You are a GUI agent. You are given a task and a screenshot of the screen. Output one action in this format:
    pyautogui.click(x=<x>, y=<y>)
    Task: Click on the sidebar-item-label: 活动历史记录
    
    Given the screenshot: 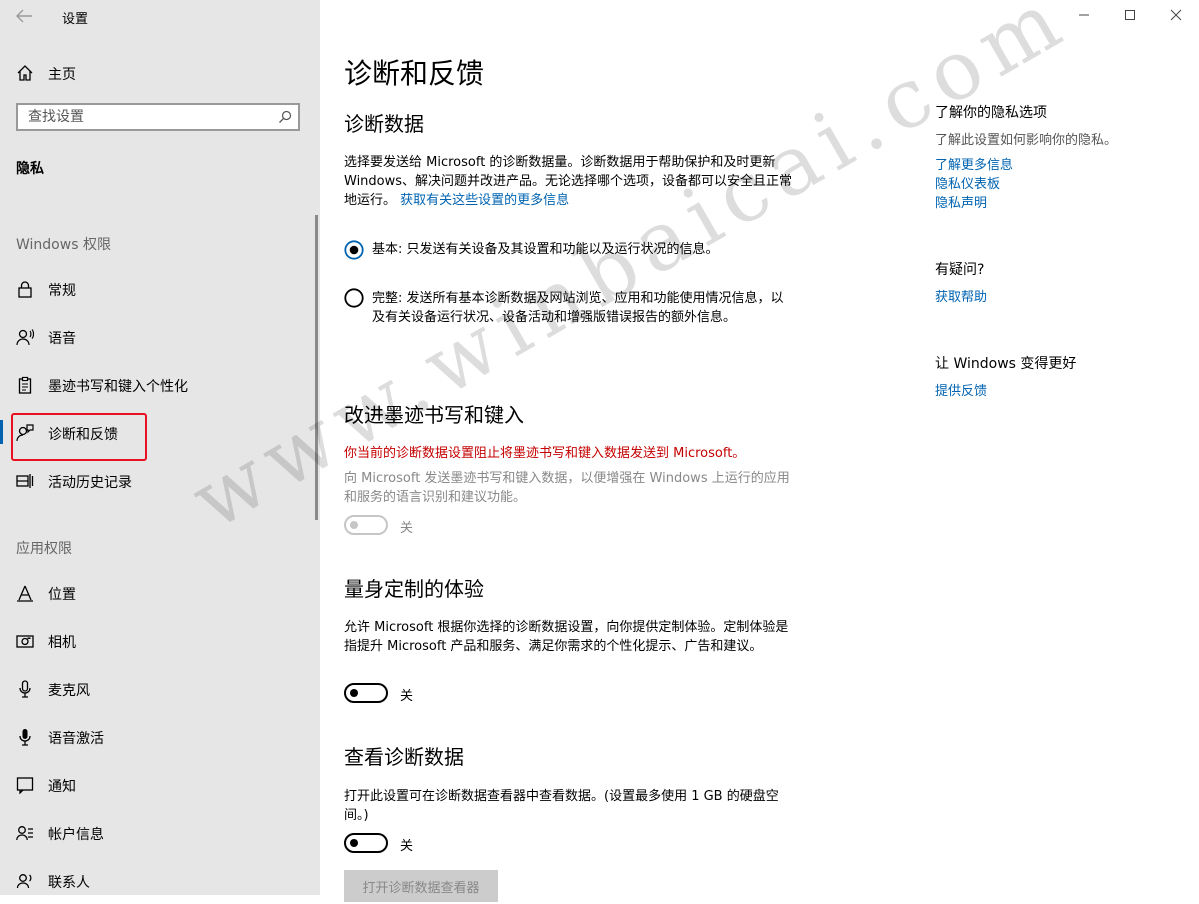 What is the action you would take?
    pyautogui.click(x=90, y=483)
    